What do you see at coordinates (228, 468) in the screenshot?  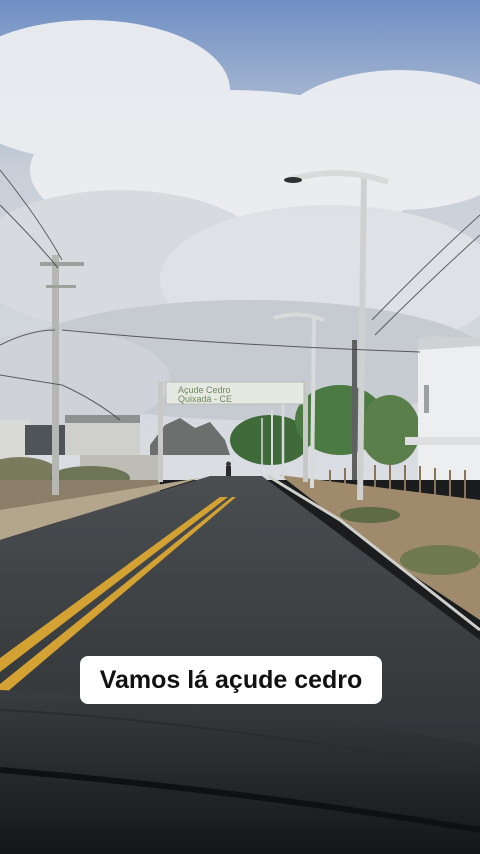 I see `distant-motorbike` at bounding box center [228, 468].